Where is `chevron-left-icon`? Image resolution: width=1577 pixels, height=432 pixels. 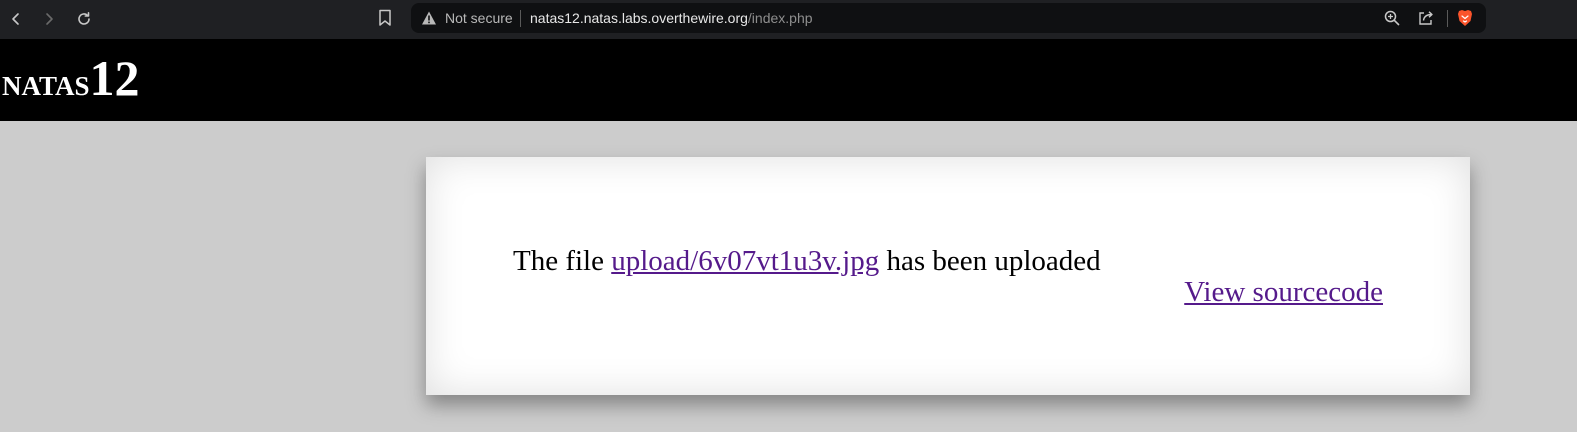
chevron-left-icon is located at coordinates (15, 19).